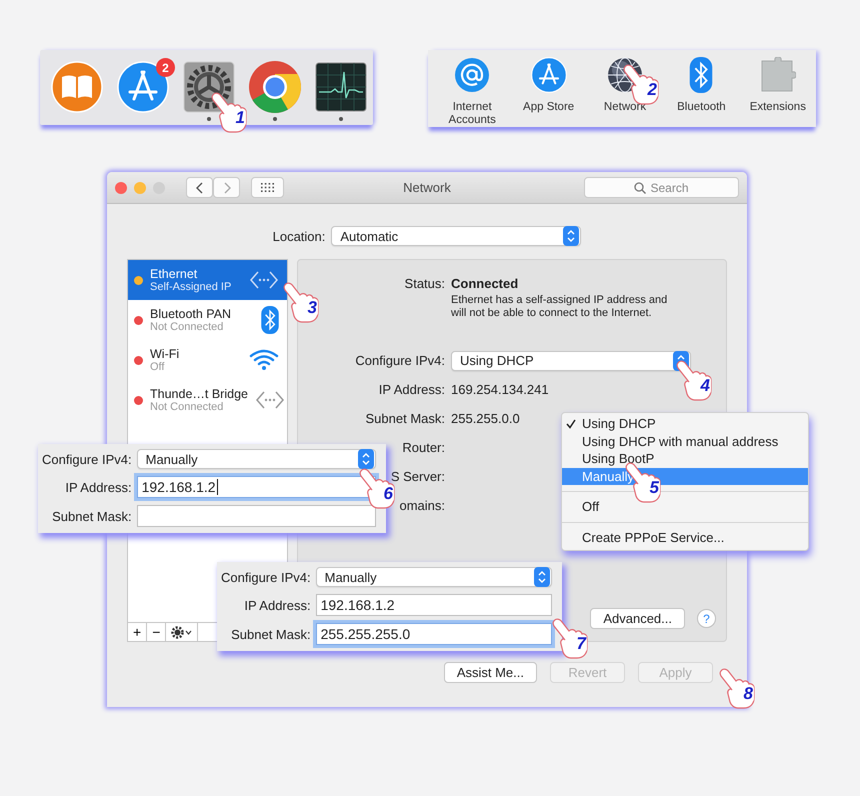 The height and width of the screenshot is (796, 860). I want to click on service-name: Ethernet, so click(174, 274).